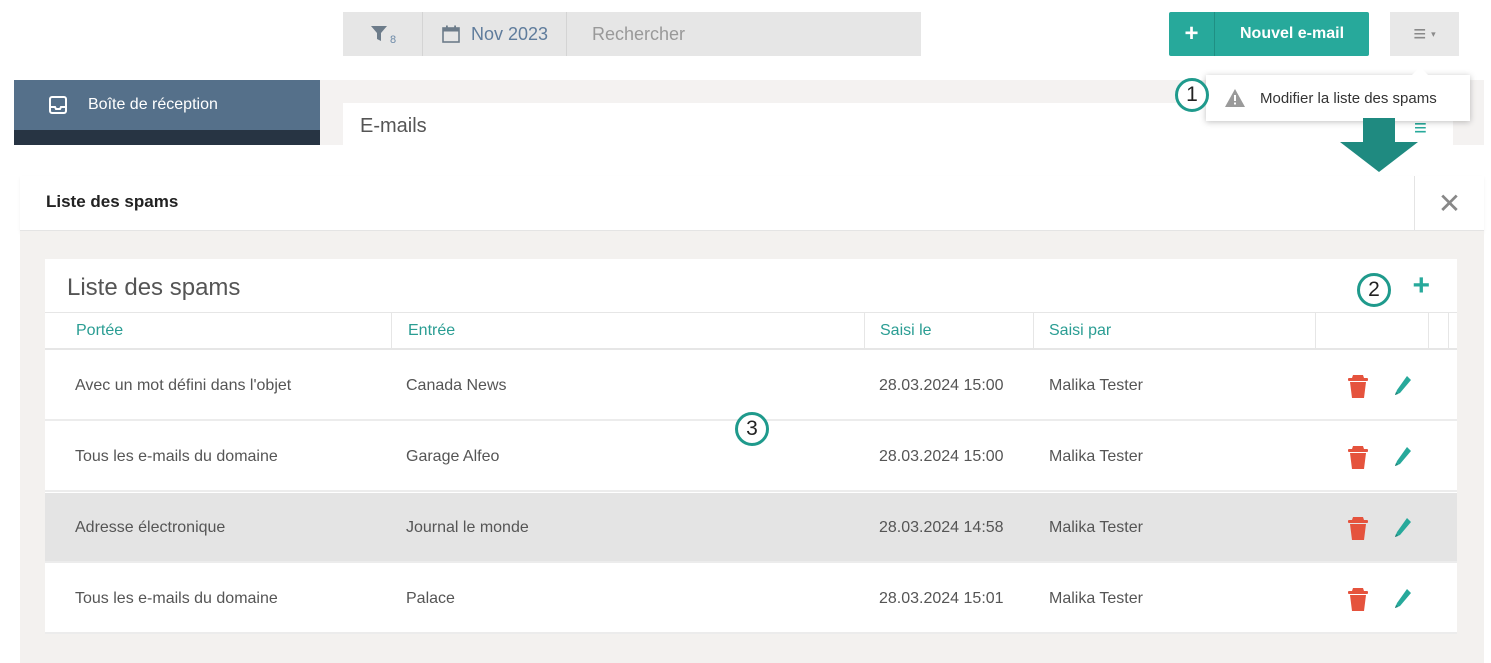 This screenshot has width=1491, height=663. I want to click on calendar-icon, so click(451, 34).